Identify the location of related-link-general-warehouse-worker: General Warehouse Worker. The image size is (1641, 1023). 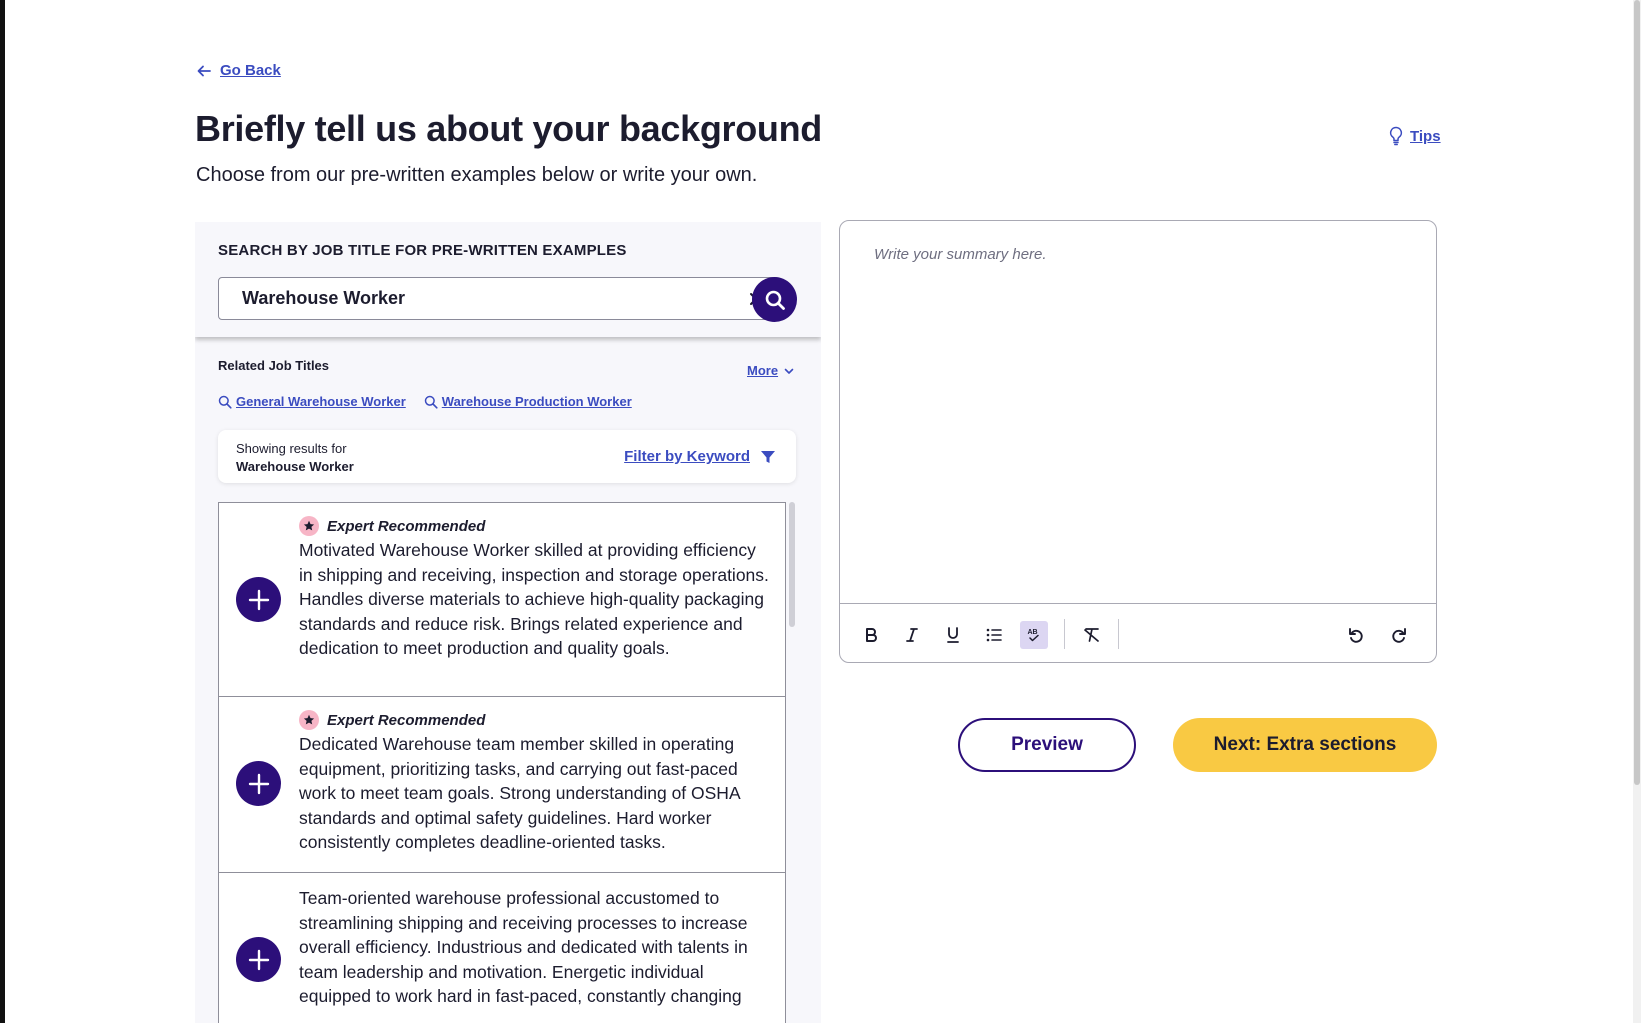
(312, 401).